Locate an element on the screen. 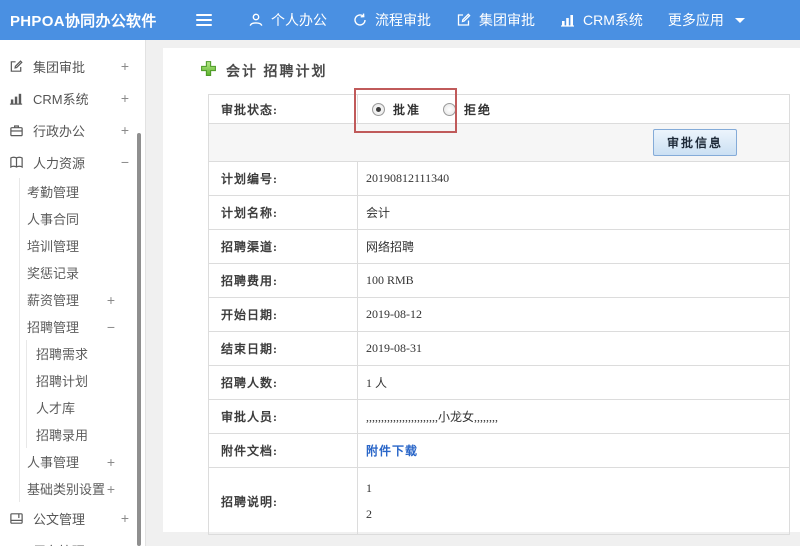 The image size is (800, 546). table-row: 招聘说明: 1 2 is located at coordinates (499, 501).